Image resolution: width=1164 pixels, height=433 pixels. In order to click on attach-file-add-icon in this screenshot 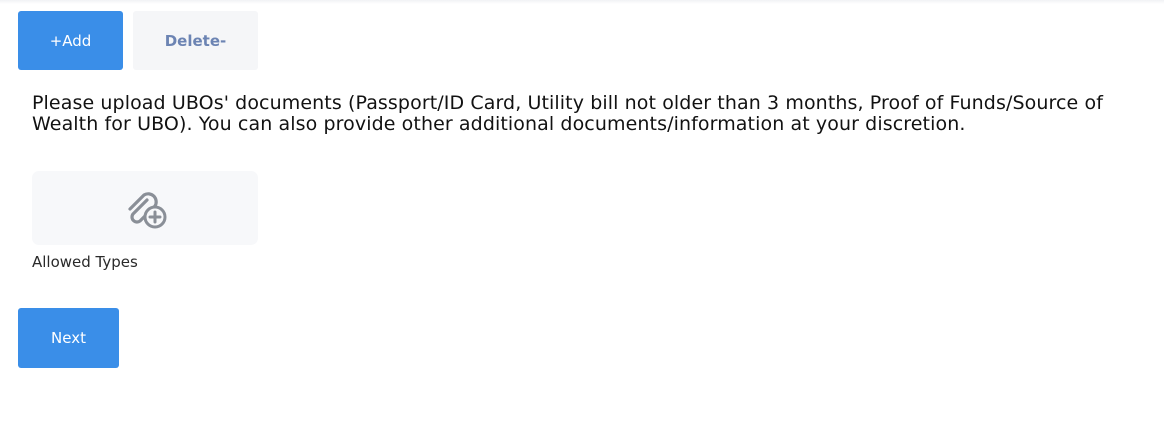, I will do `click(147, 210)`.